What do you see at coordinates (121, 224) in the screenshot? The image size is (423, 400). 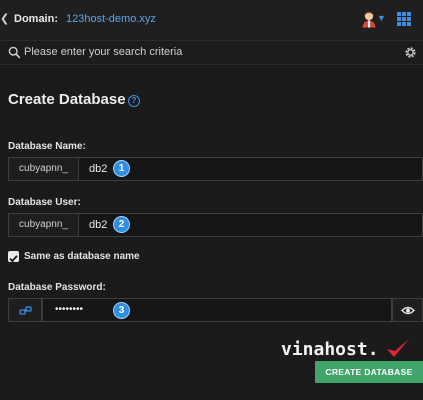 I see `step-badge-2: 2` at bounding box center [121, 224].